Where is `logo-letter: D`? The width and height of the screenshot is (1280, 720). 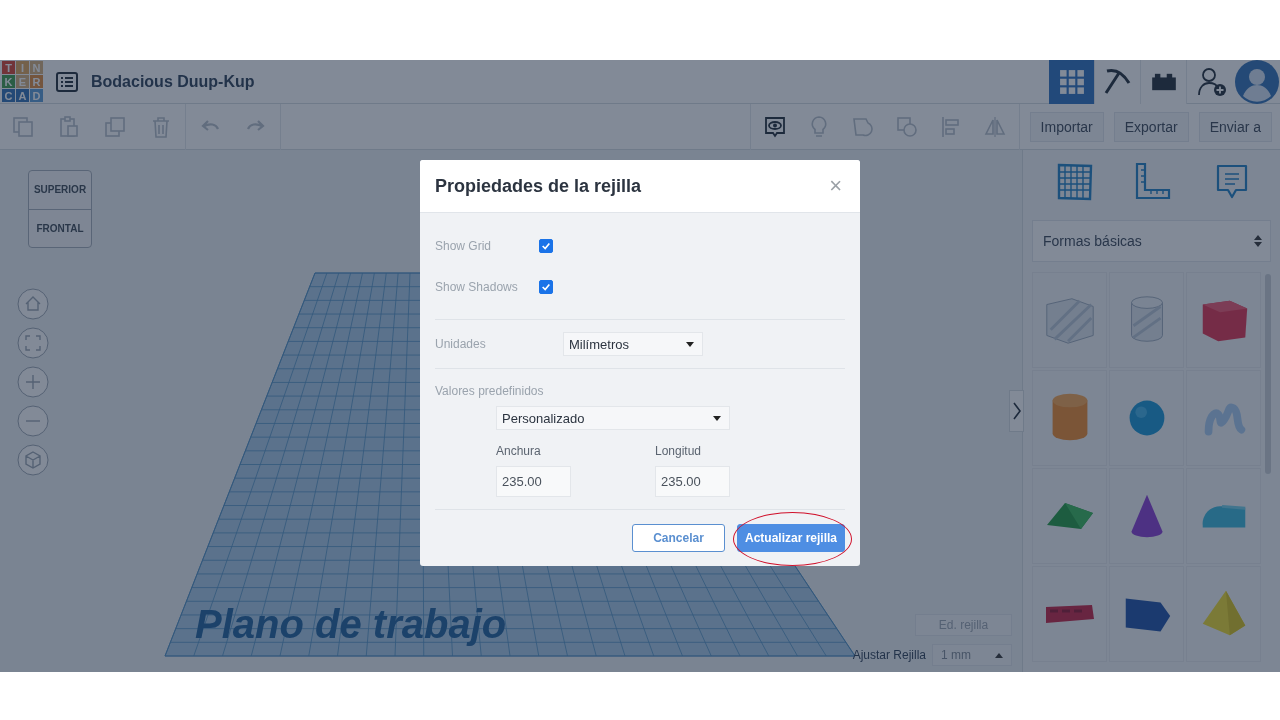 logo-letter: D is located at coordinates (36, 95).